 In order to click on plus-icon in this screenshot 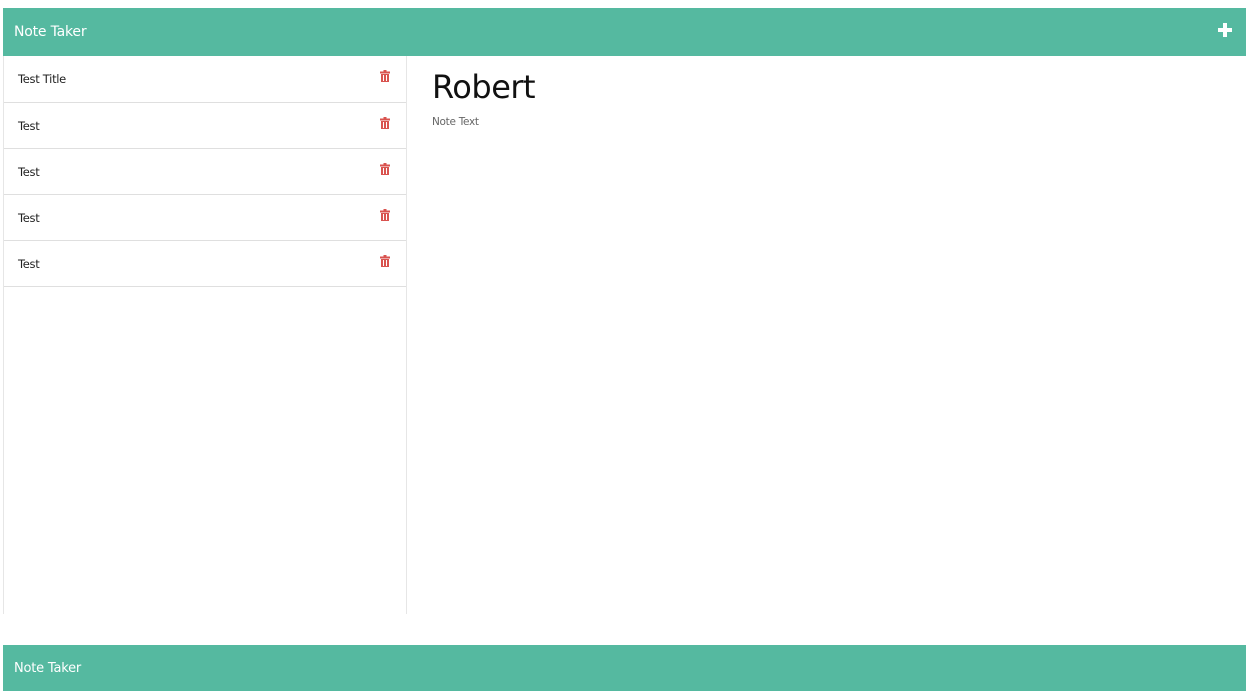, I will do `click(1225, 30)`.